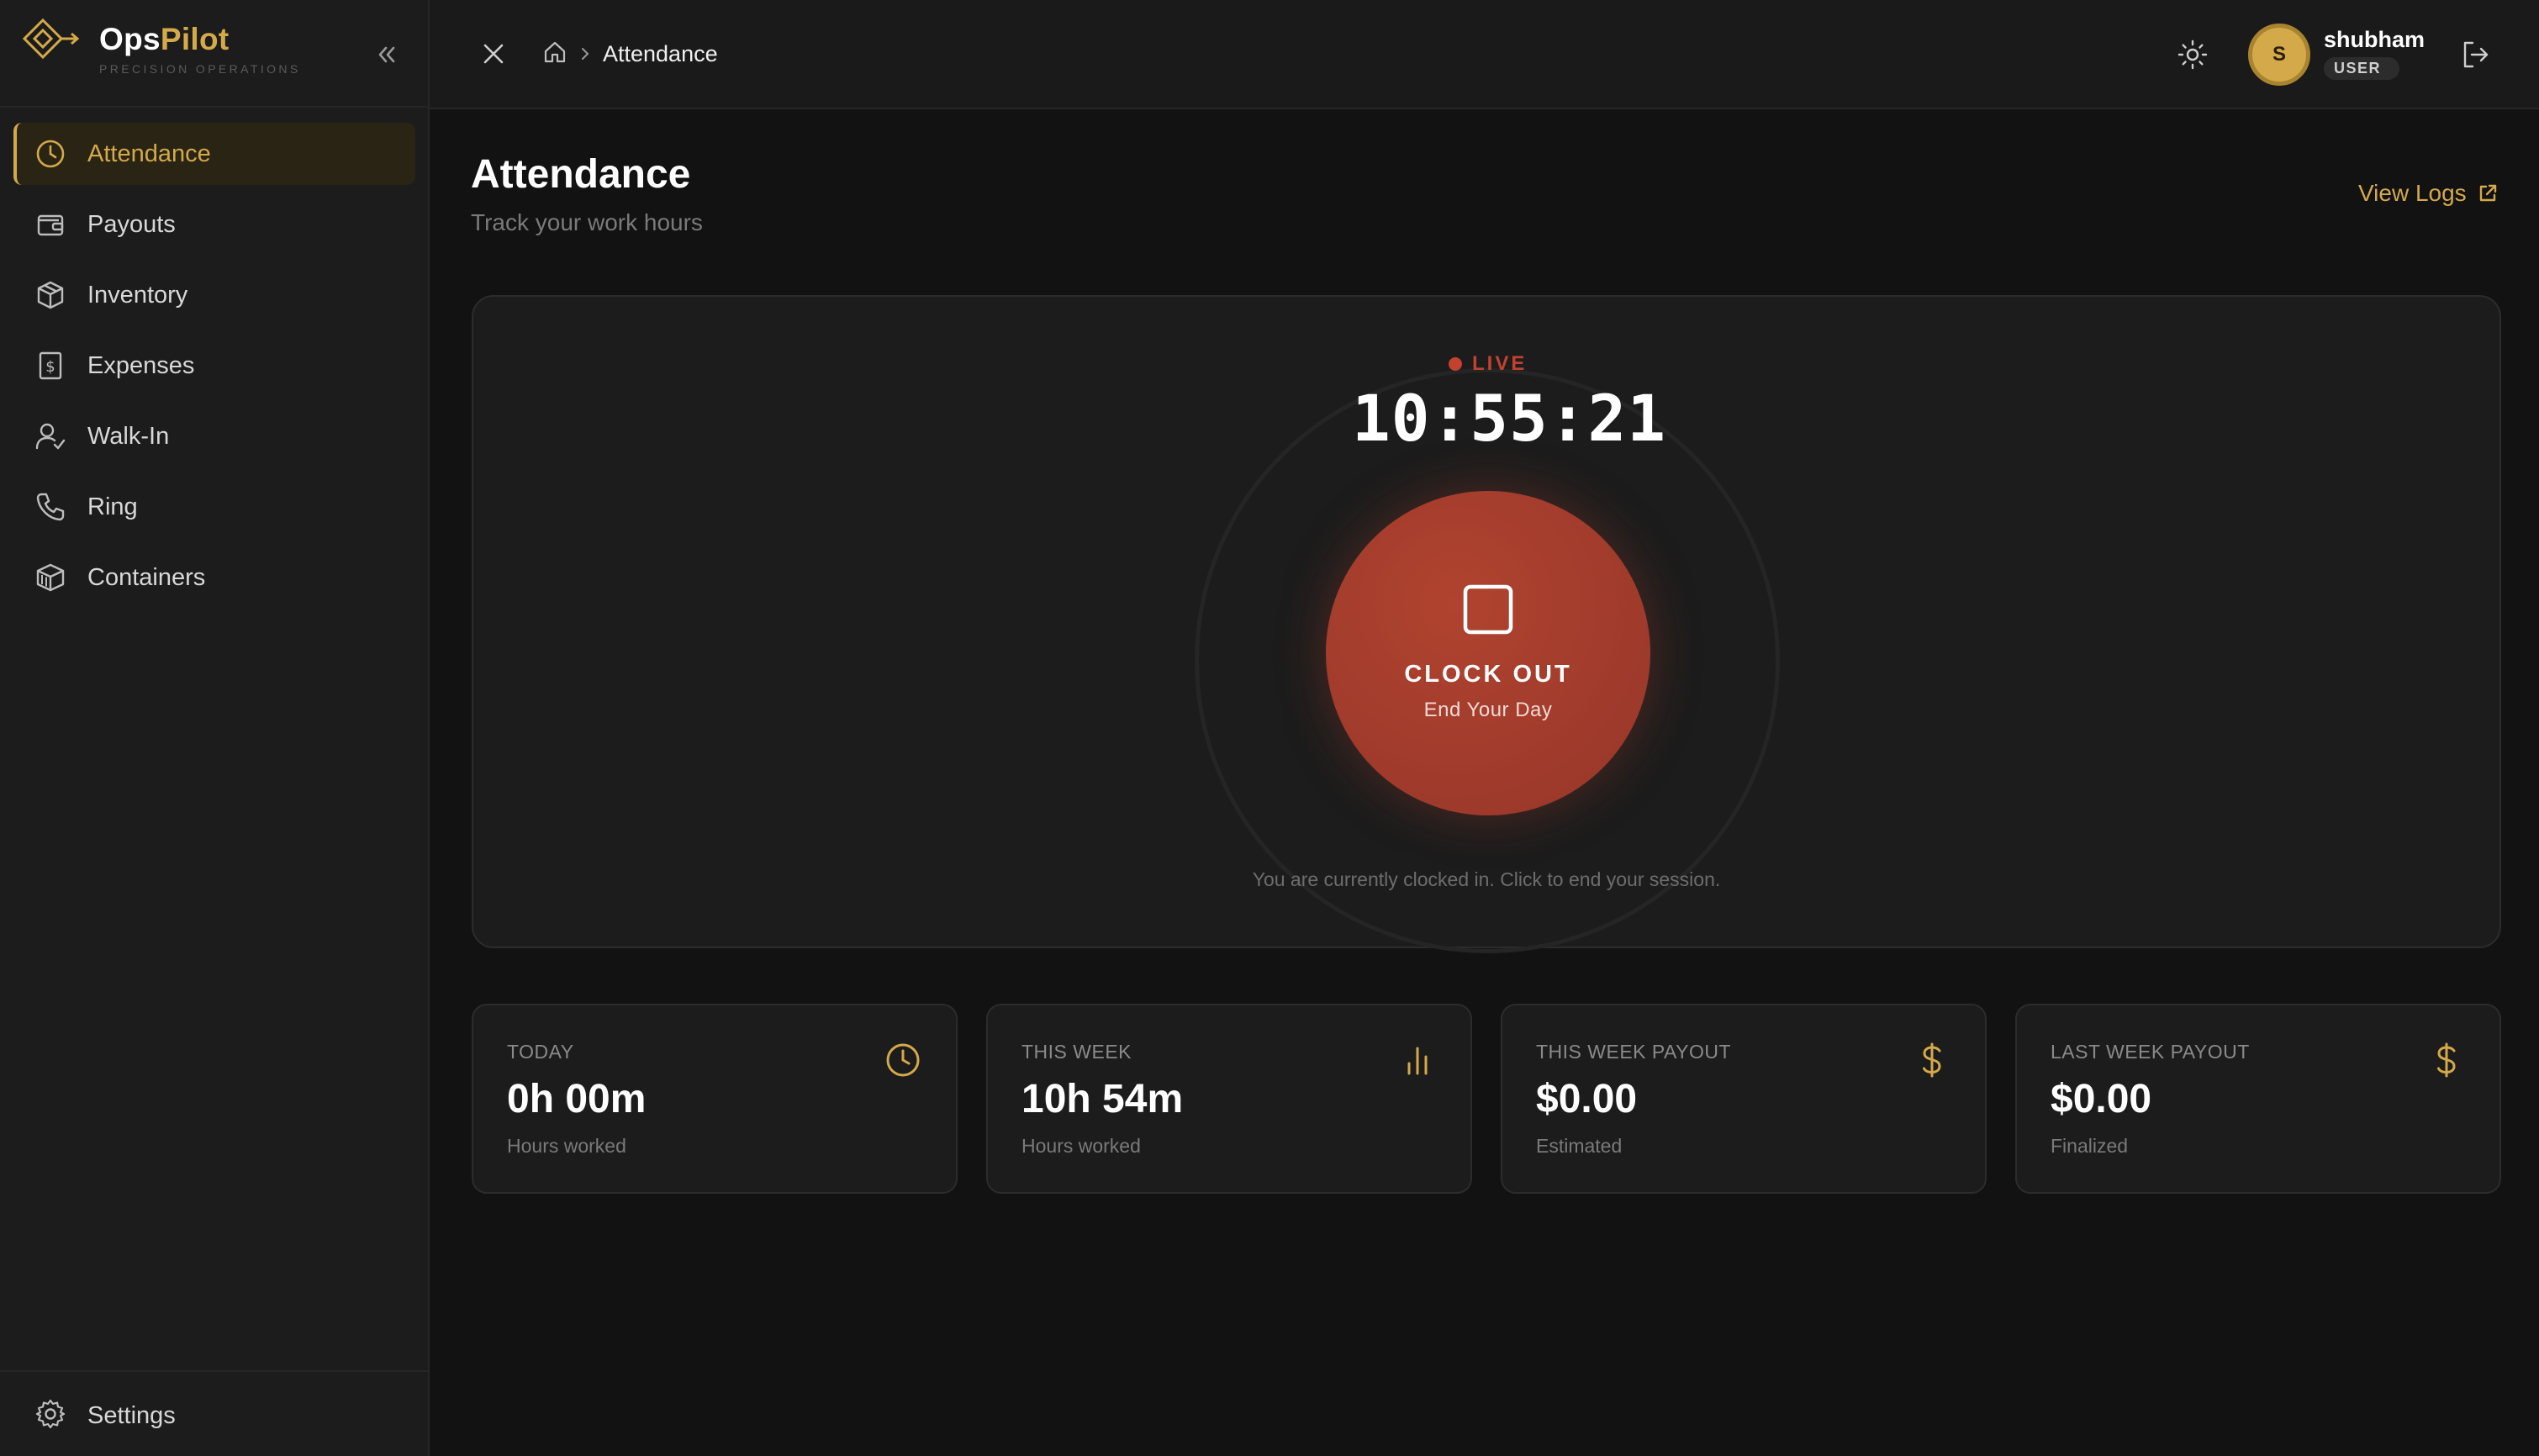 This screenshot has height=1456, width=2539. I want to click on phone-icon, so click(50, 507).